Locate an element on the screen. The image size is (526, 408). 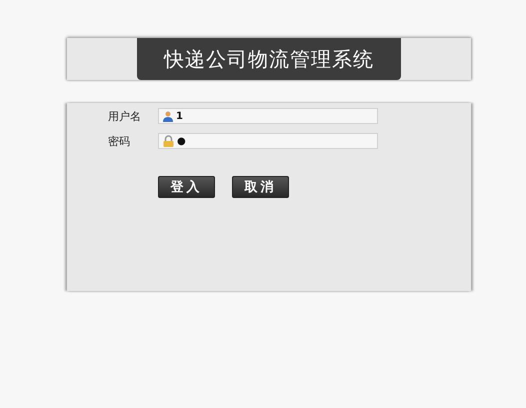
login-button: 登入 is located at coordinates (186, 187).